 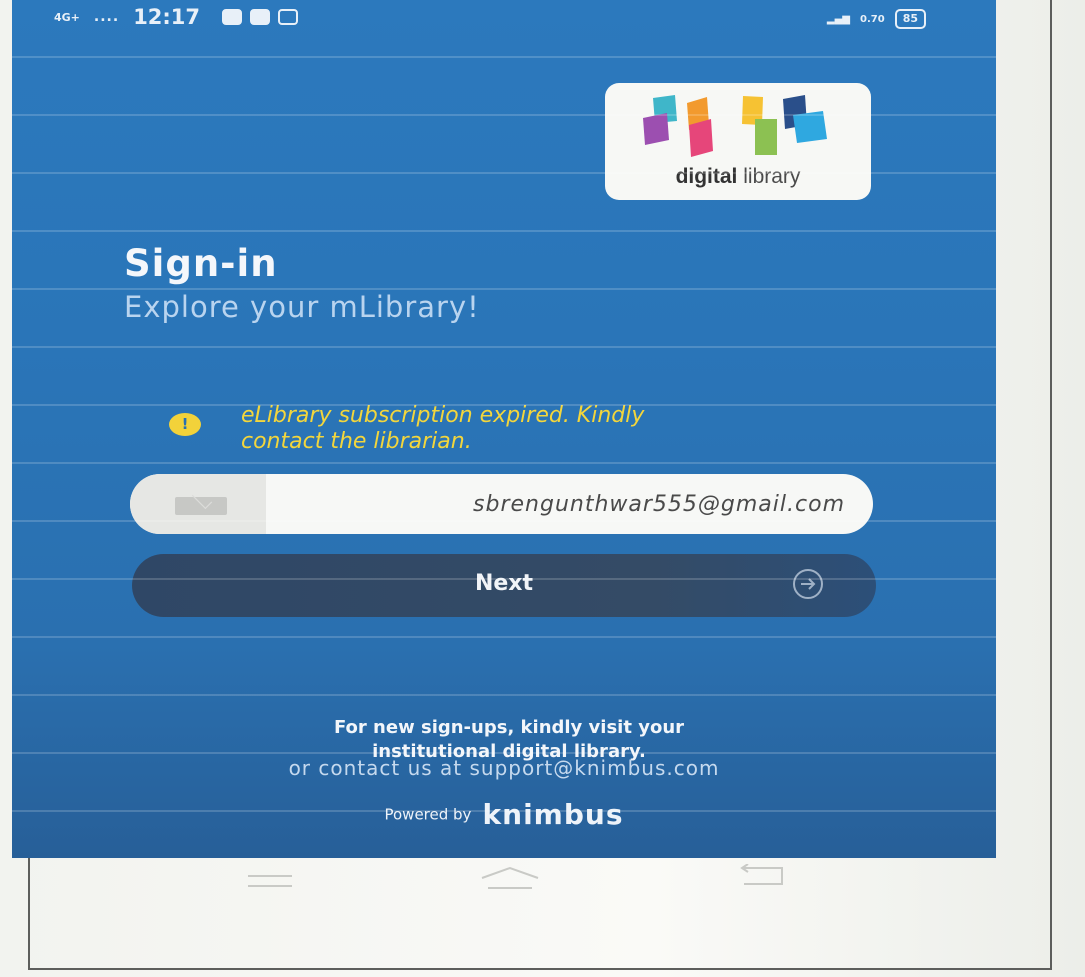 I want to click on data-speed: 0.70, so click(x=872, y=19).